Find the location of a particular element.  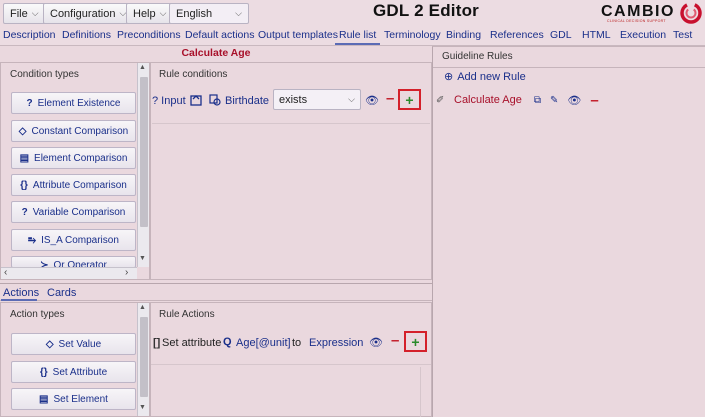

rule-list-item: ✐ Calculate Age ⧉ ✎ 👁 – is located at coordinates (568, 100).